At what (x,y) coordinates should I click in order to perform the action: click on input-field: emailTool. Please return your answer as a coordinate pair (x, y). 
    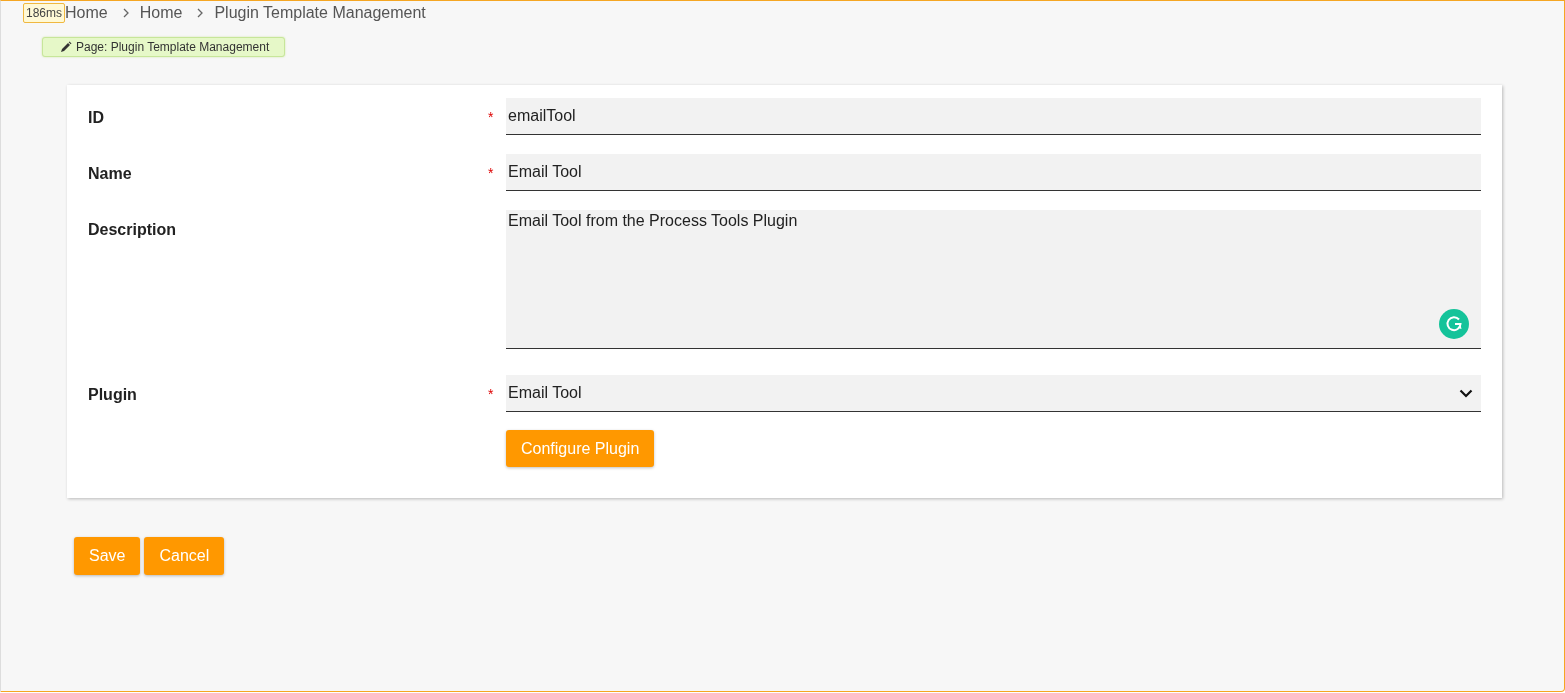
    Looking at the image, I should click on (993, 116).